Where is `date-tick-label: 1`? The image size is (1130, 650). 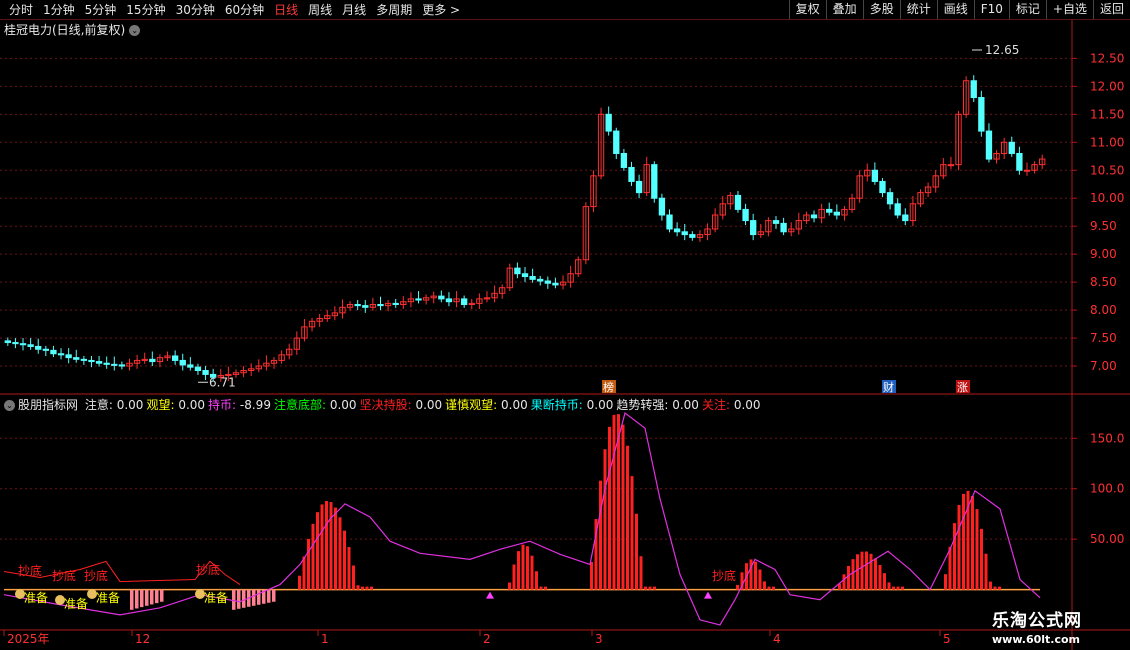
date-tick-label: 1 is located at coordinates (325, 639).